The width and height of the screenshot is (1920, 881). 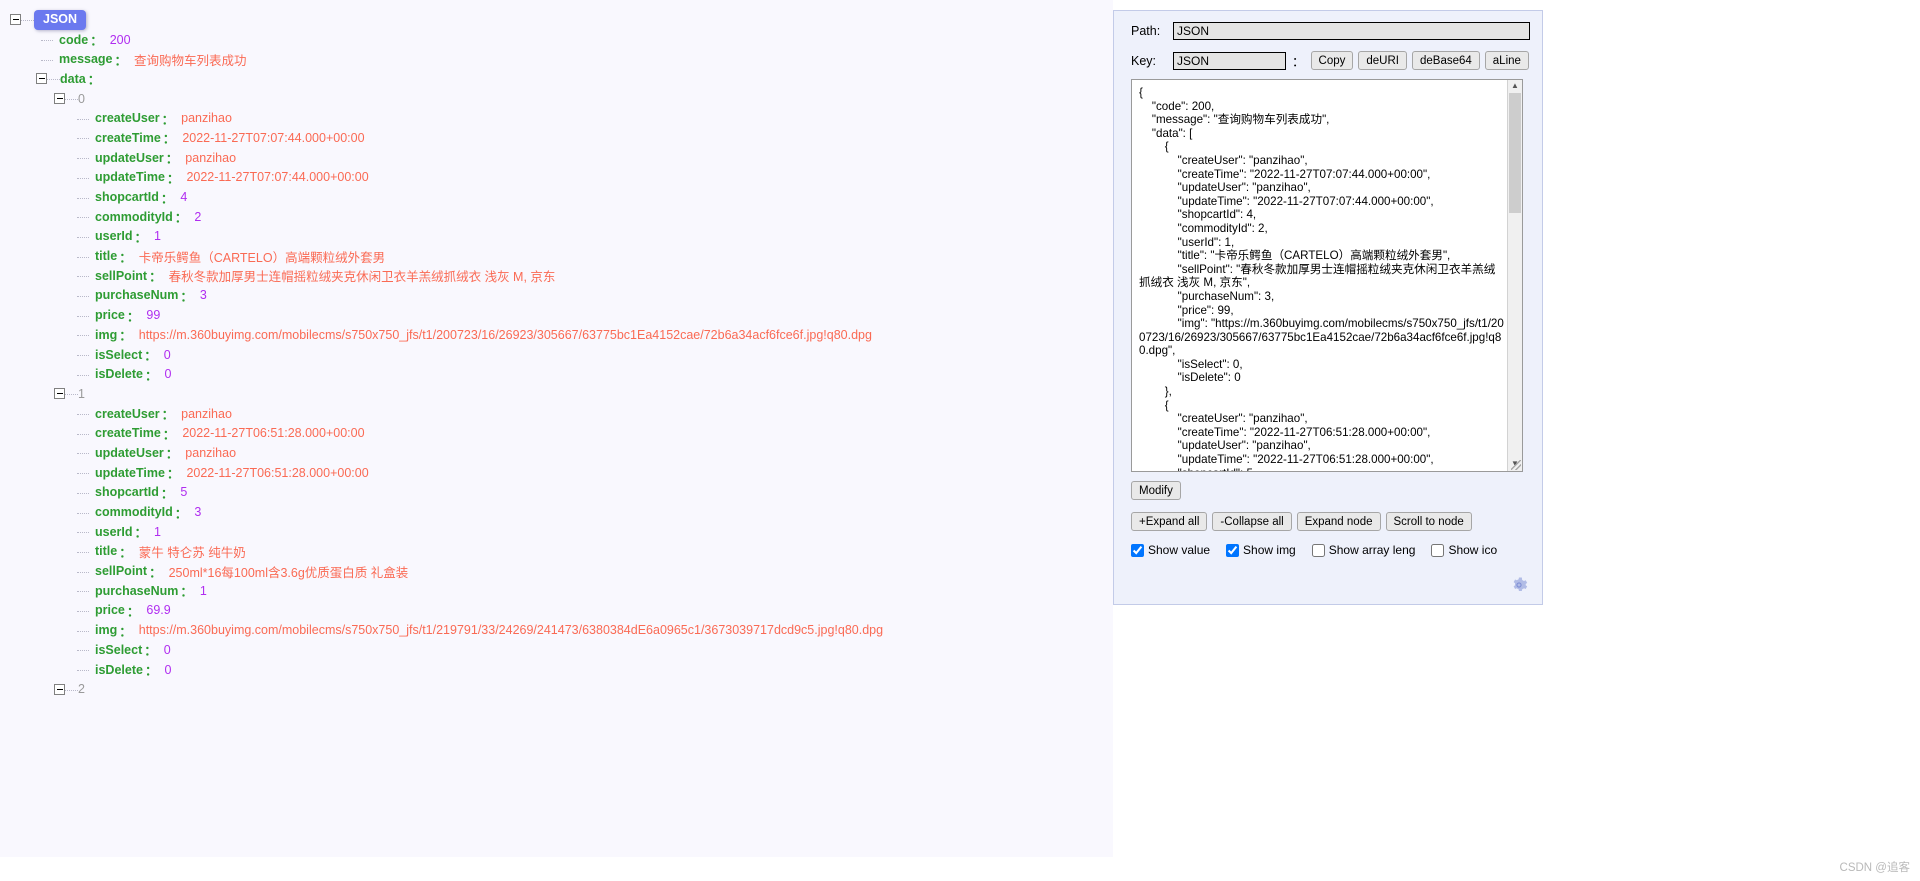 I want to click on expand-node-button: Expand node, so click(x=1338, y=521).